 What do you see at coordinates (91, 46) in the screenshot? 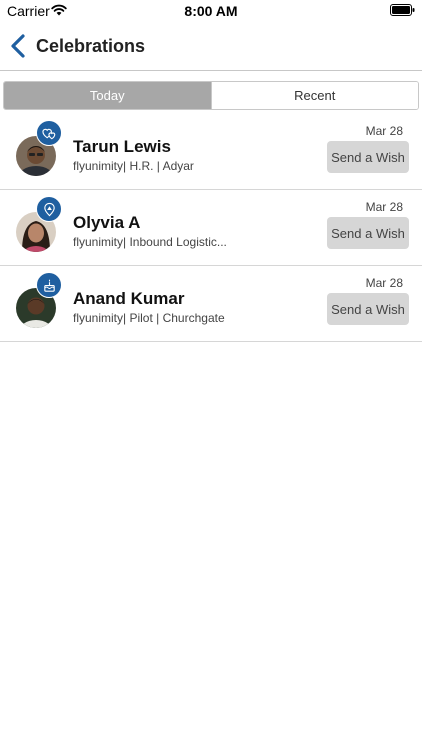
I see `page-title: Celebrations` at bounding box center [91, 46].